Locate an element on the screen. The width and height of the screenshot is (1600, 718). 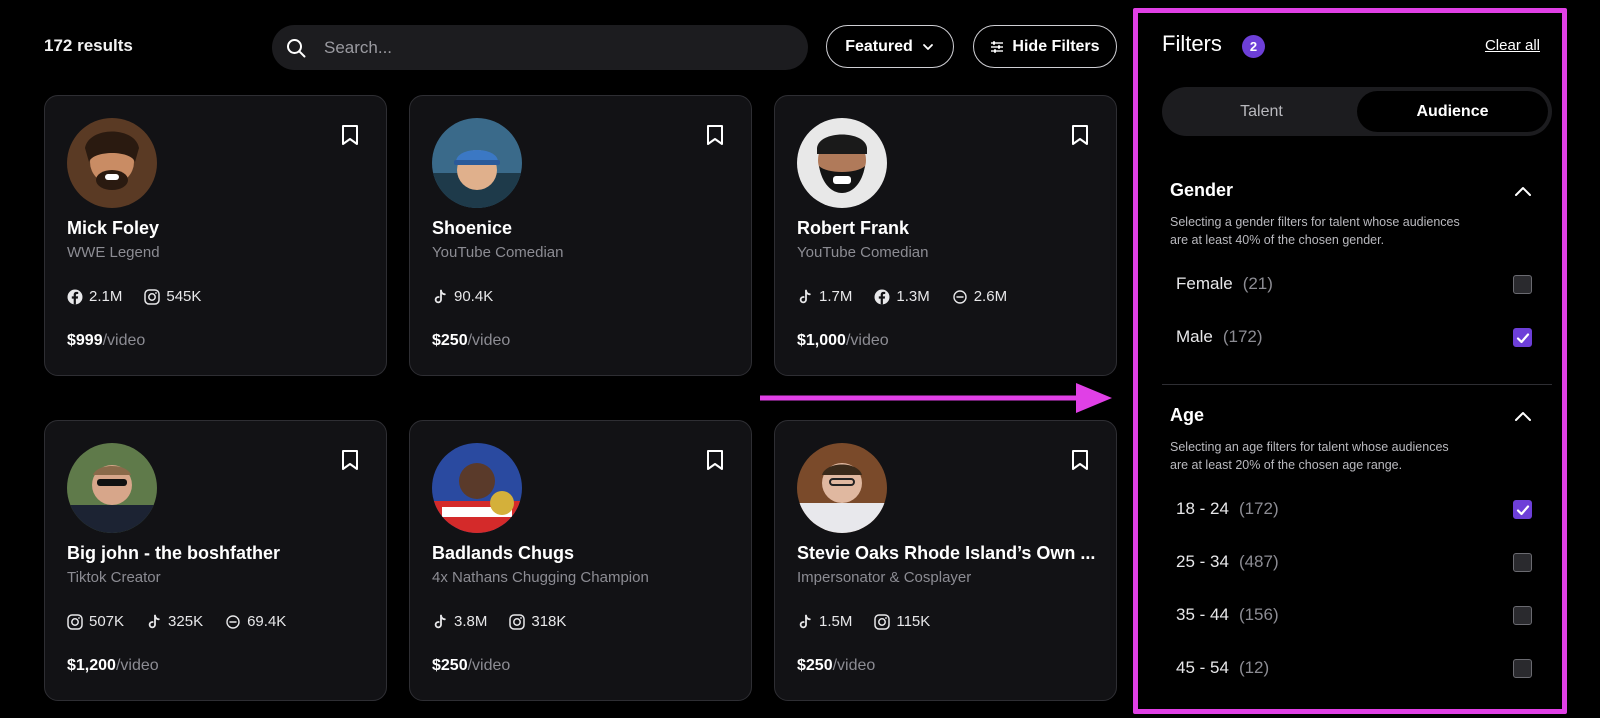
hide-filters-button: Hide Filters is located at coordinates (1045, 46).